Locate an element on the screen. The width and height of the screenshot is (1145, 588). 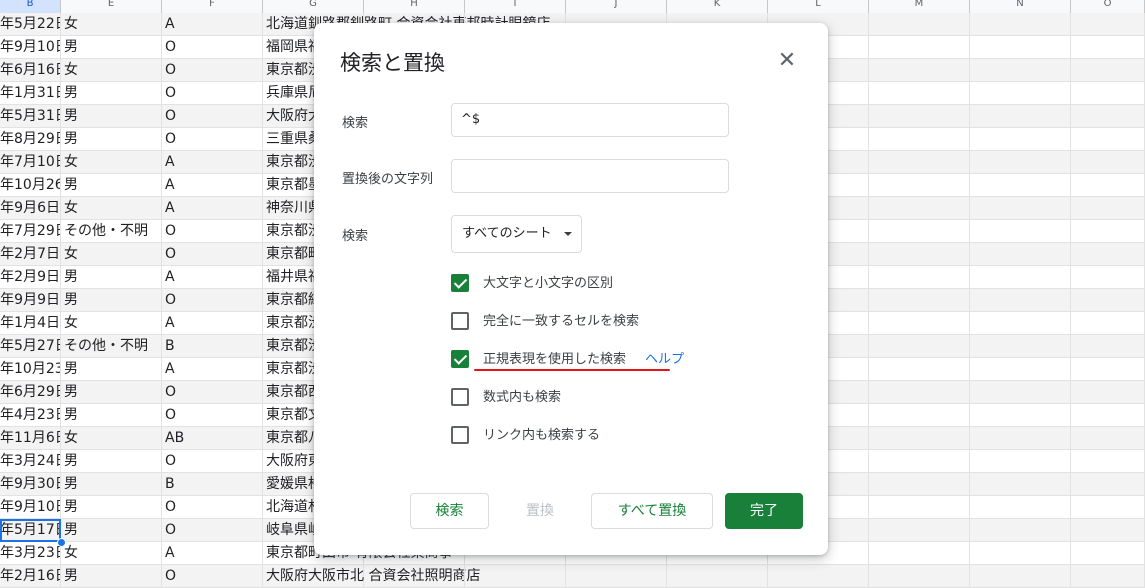
column-header-m: M is located at coordinates (919, 6).